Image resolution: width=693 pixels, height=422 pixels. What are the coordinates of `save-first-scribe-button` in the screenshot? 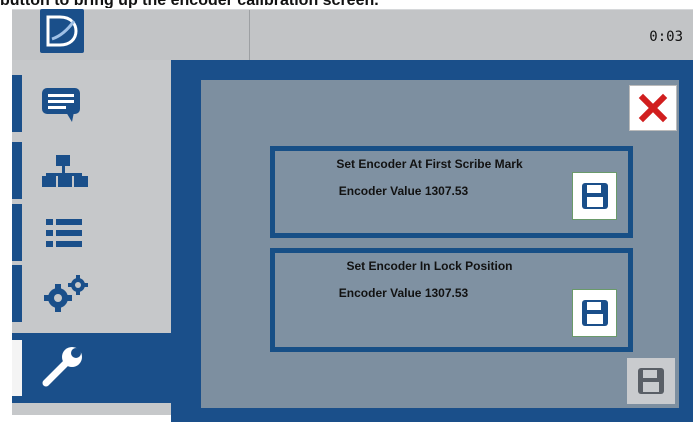 It's located at (594, 196).